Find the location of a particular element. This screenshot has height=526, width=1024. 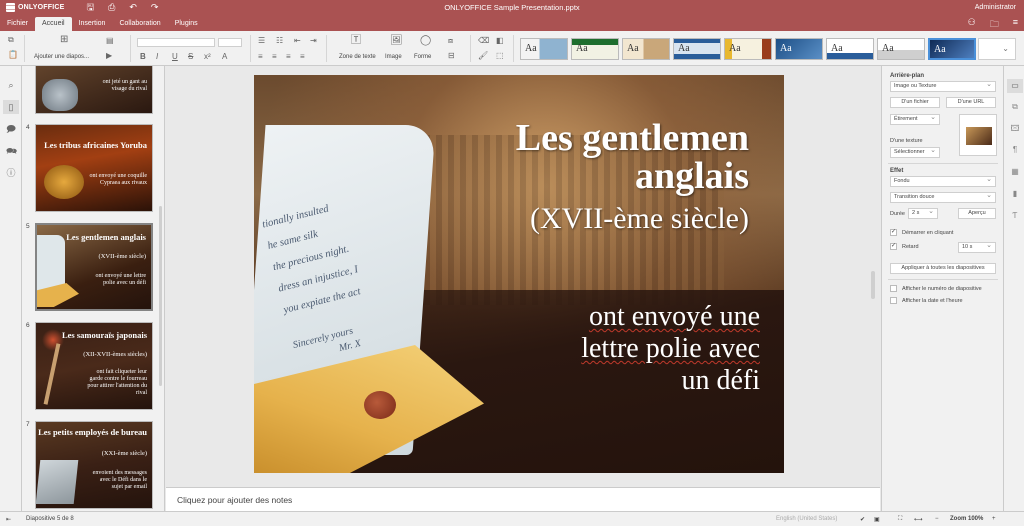

zoom-in-icon: + is located at coordinates (994, 519).